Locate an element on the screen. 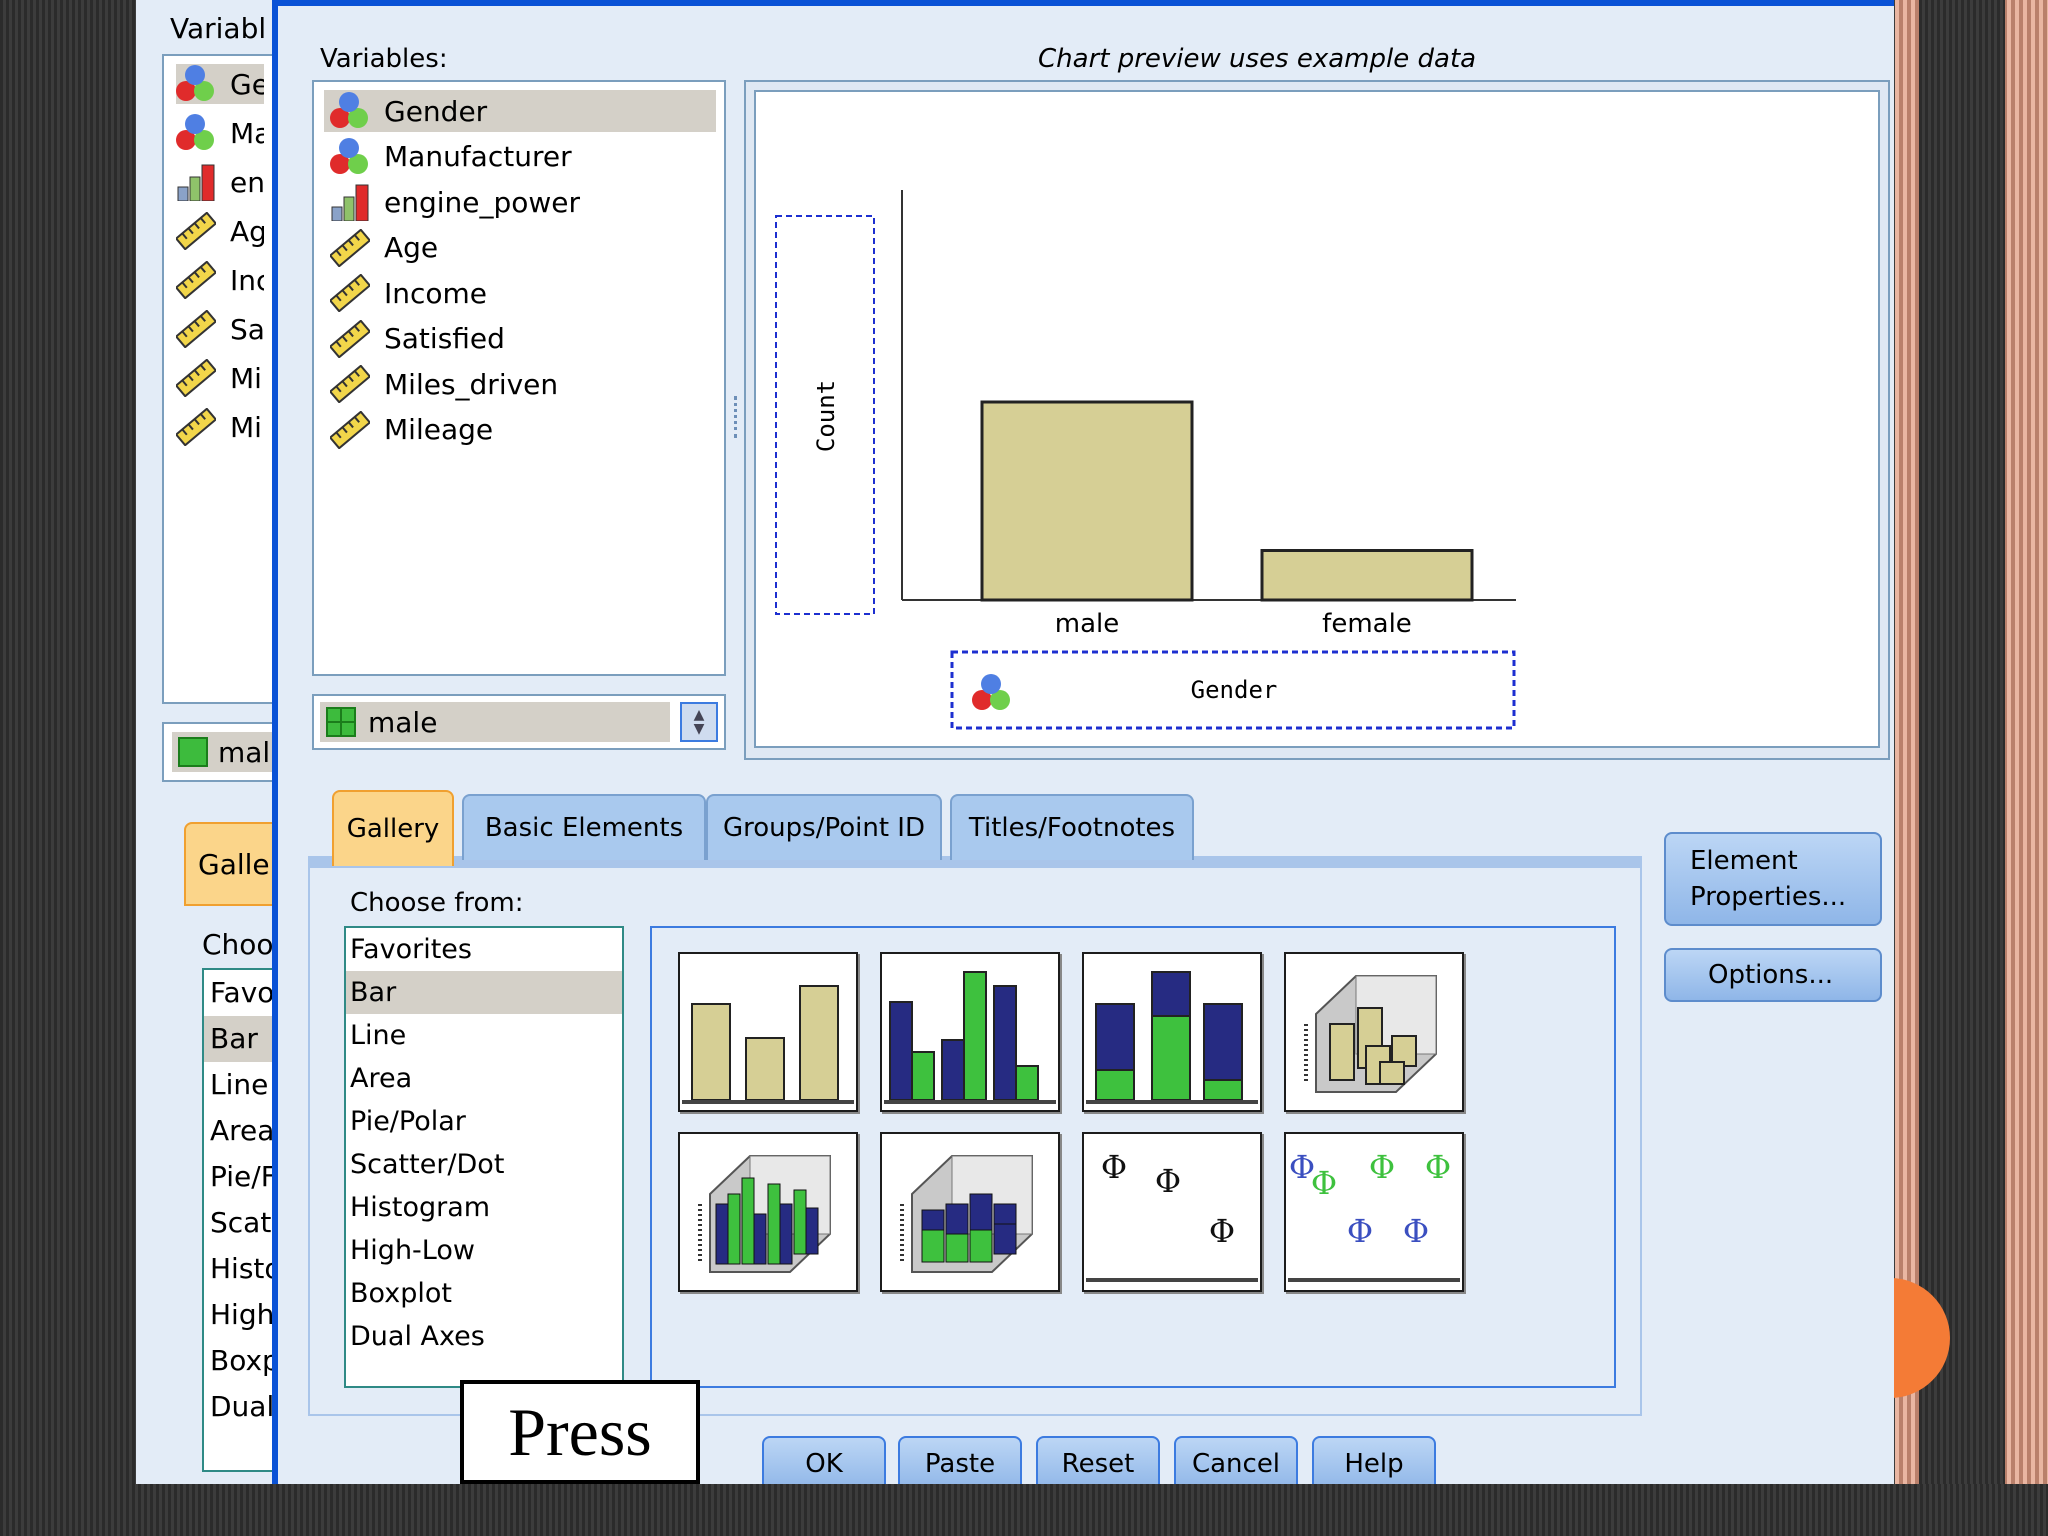  nominal-icon is located at coordinates (350, 156).